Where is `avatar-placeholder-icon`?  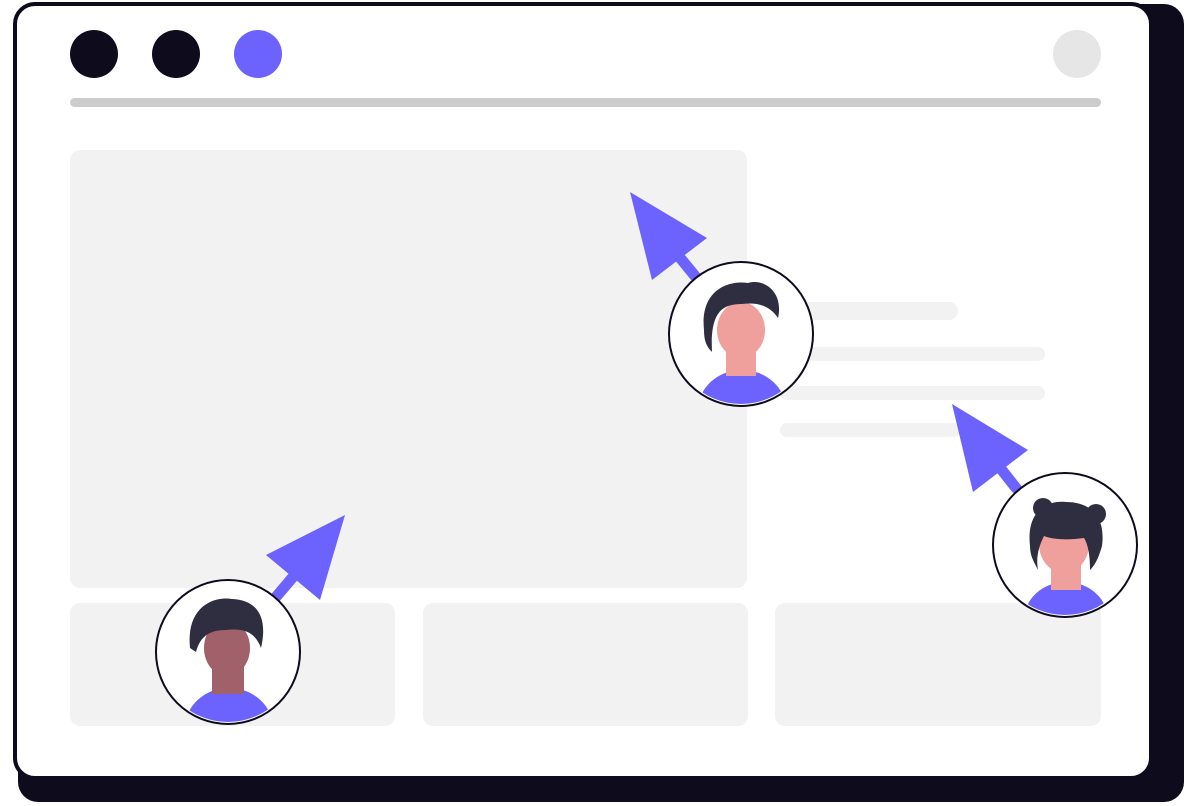
avatar-placeholder-icon is located at coordinates (1077, 54).